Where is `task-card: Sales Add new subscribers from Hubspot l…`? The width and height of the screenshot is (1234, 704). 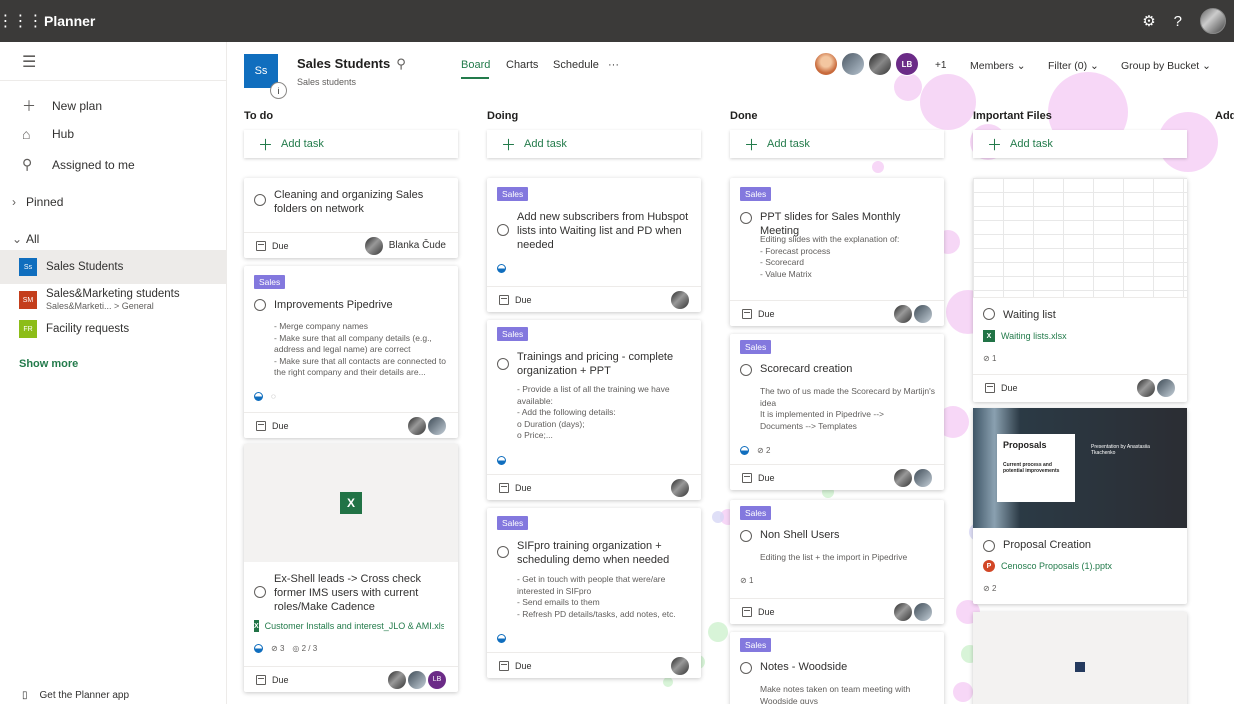 task-card: Sales Add new subscribers from Hubspot l… is located at coordinates (594, 245).